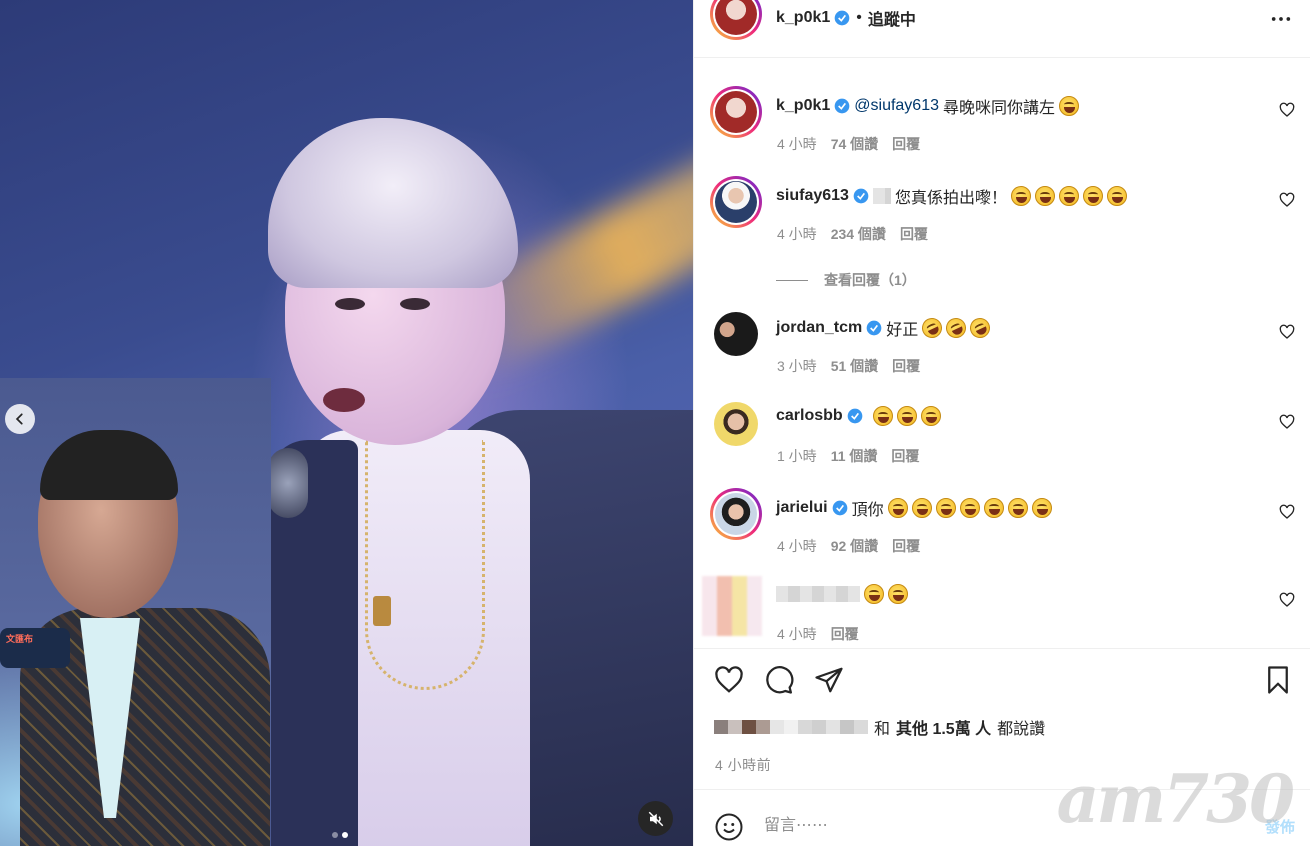  What do you see at coordinates (1002, 438) in the screenshot?
I see `comment-item: carlosbb 1 小時 11 個讚 回覆` at bounding box center [1002, 438].